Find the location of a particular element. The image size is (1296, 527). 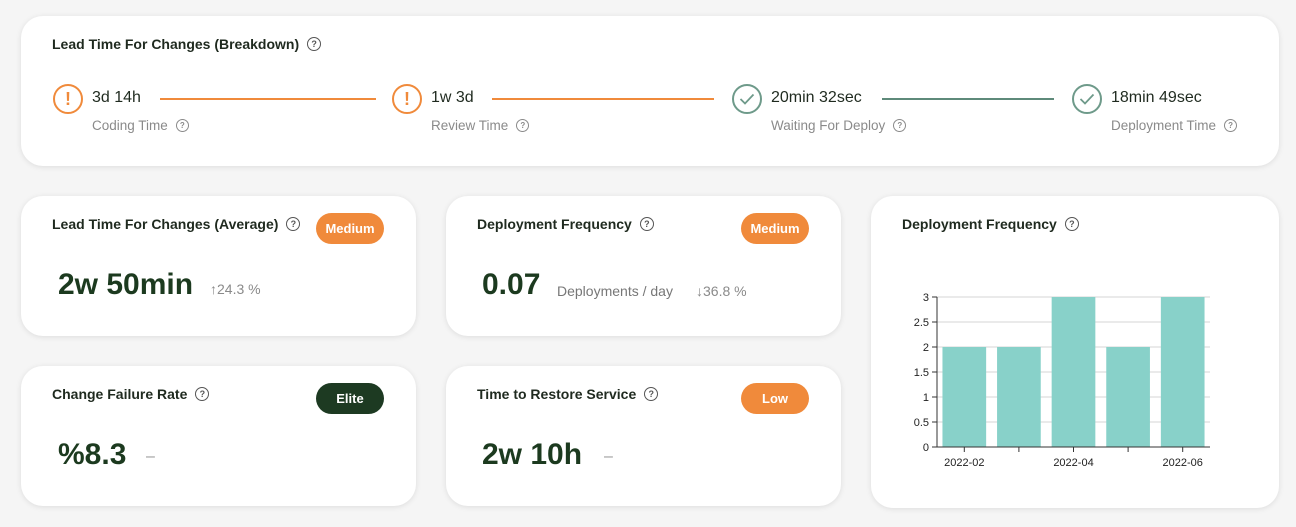

y-tick-label: 2.5 is located at coordinates (921, 323).